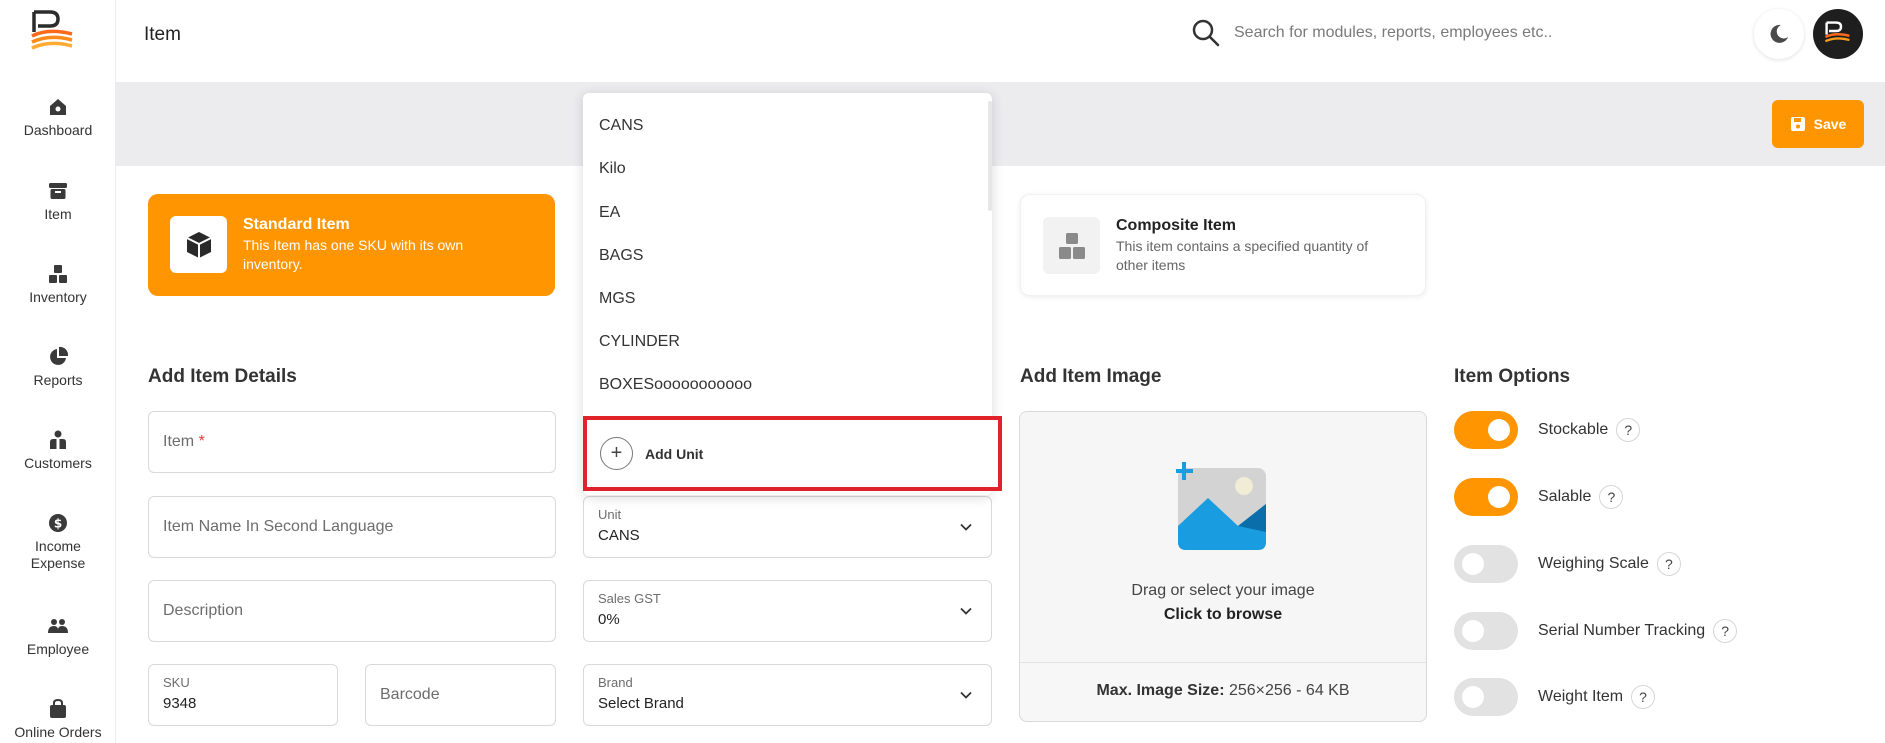 The width and height of the screenshot is (1885, 743). I want to click on sidebar-item-label: Employee, so click(58, 649).